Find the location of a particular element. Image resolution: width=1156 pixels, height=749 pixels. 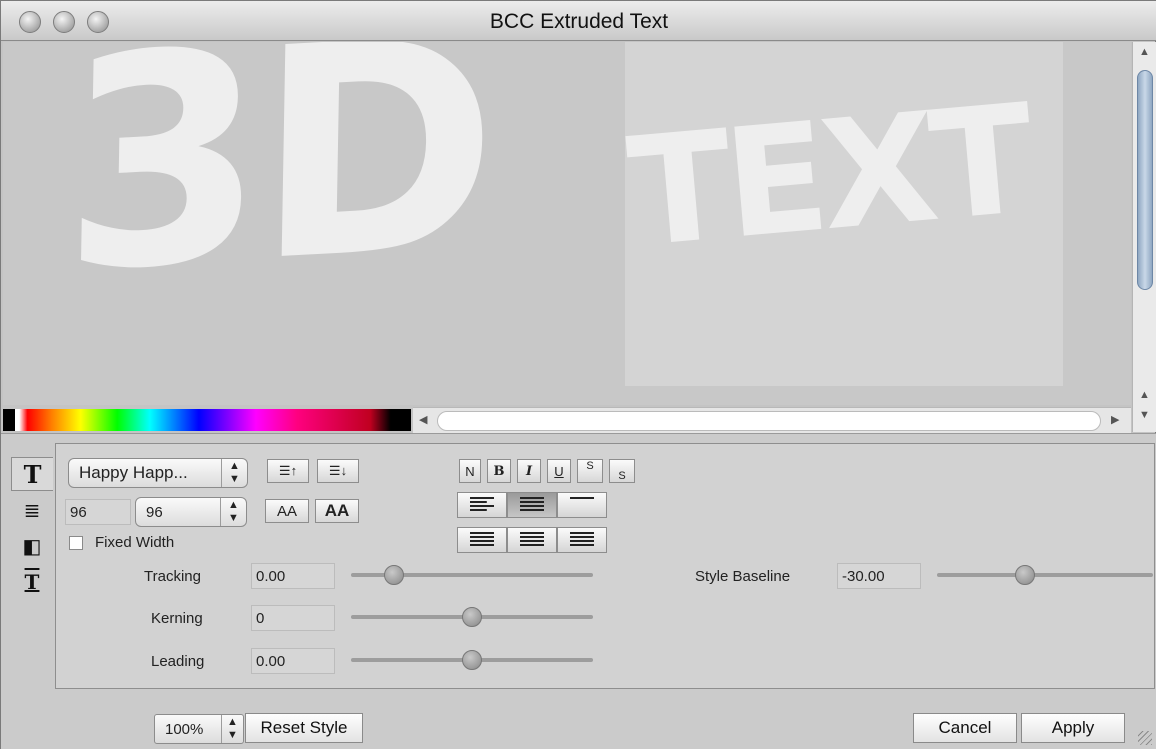

style-baseline-slider is located at coordinates (1045, 575).